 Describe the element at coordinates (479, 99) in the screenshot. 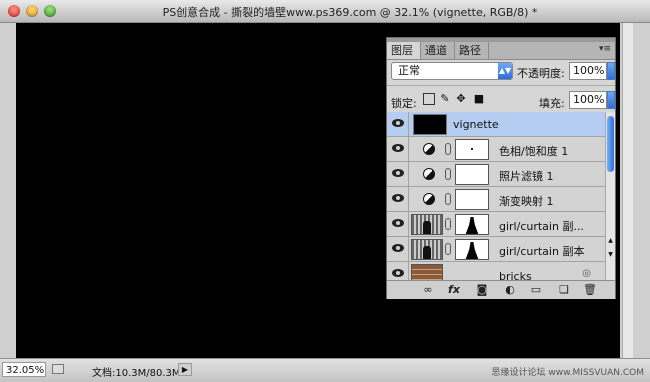

I see `lock-all-icon: ■` at that location.